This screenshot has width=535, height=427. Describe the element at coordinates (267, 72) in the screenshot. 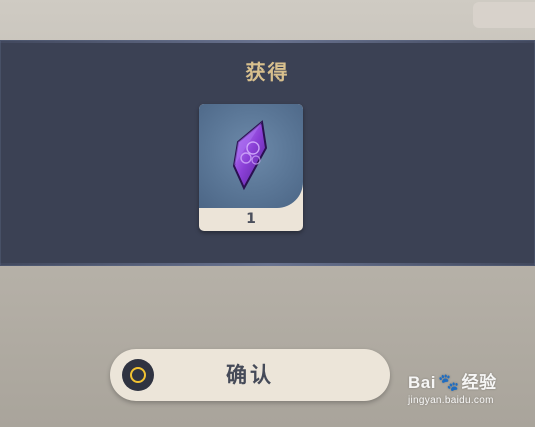

I see `panel-title: 获得` at that location.